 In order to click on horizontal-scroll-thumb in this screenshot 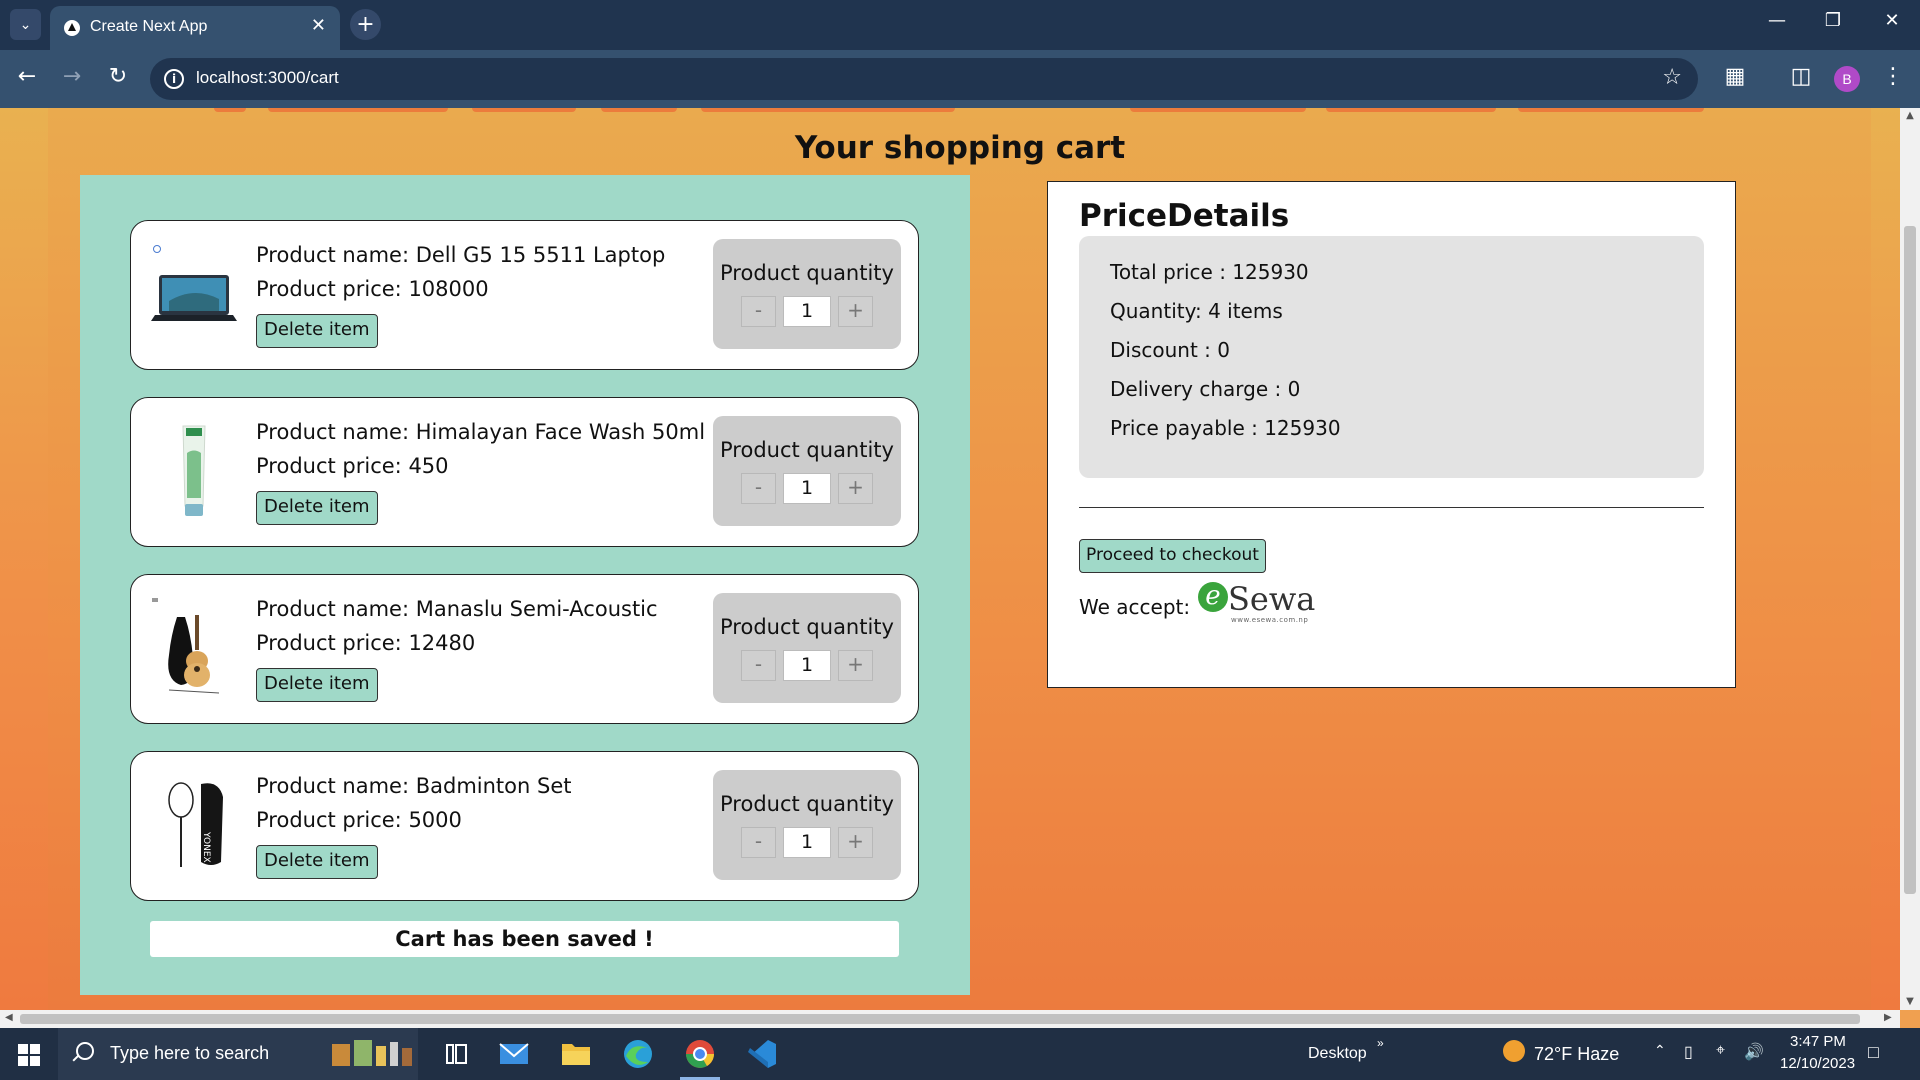, I will do `click(940, 1019)`.